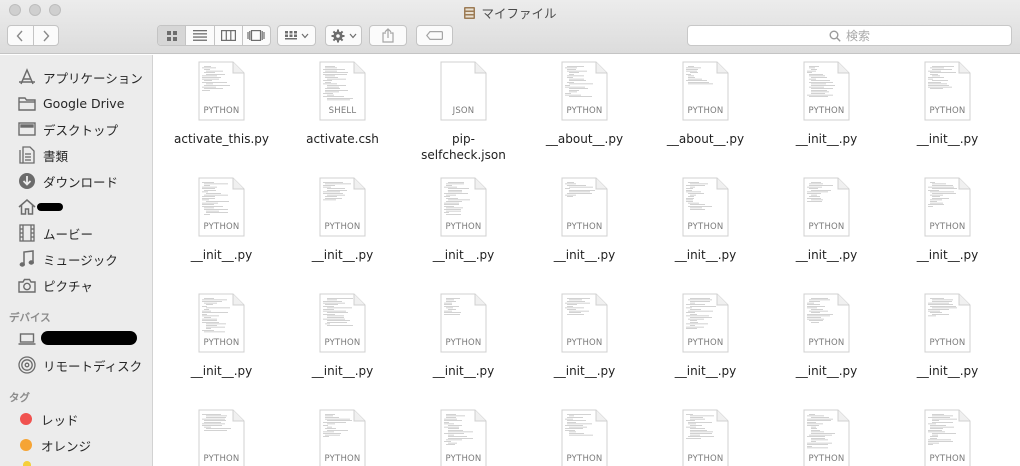  I want to click on chevron-down-icon, so click(304, 35).